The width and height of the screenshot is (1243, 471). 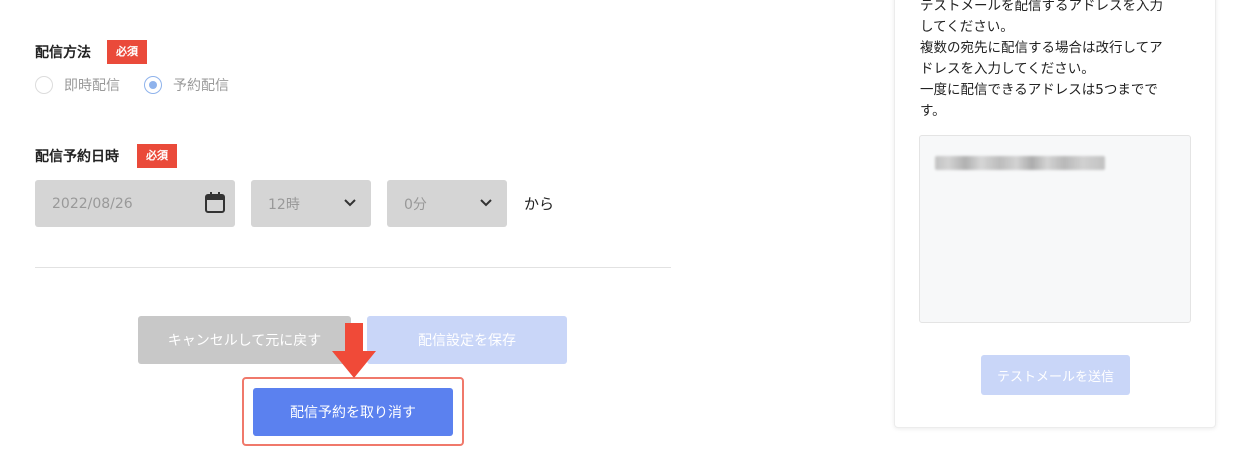 I want to click on radio-button-selected, so click(x=153, y=85).